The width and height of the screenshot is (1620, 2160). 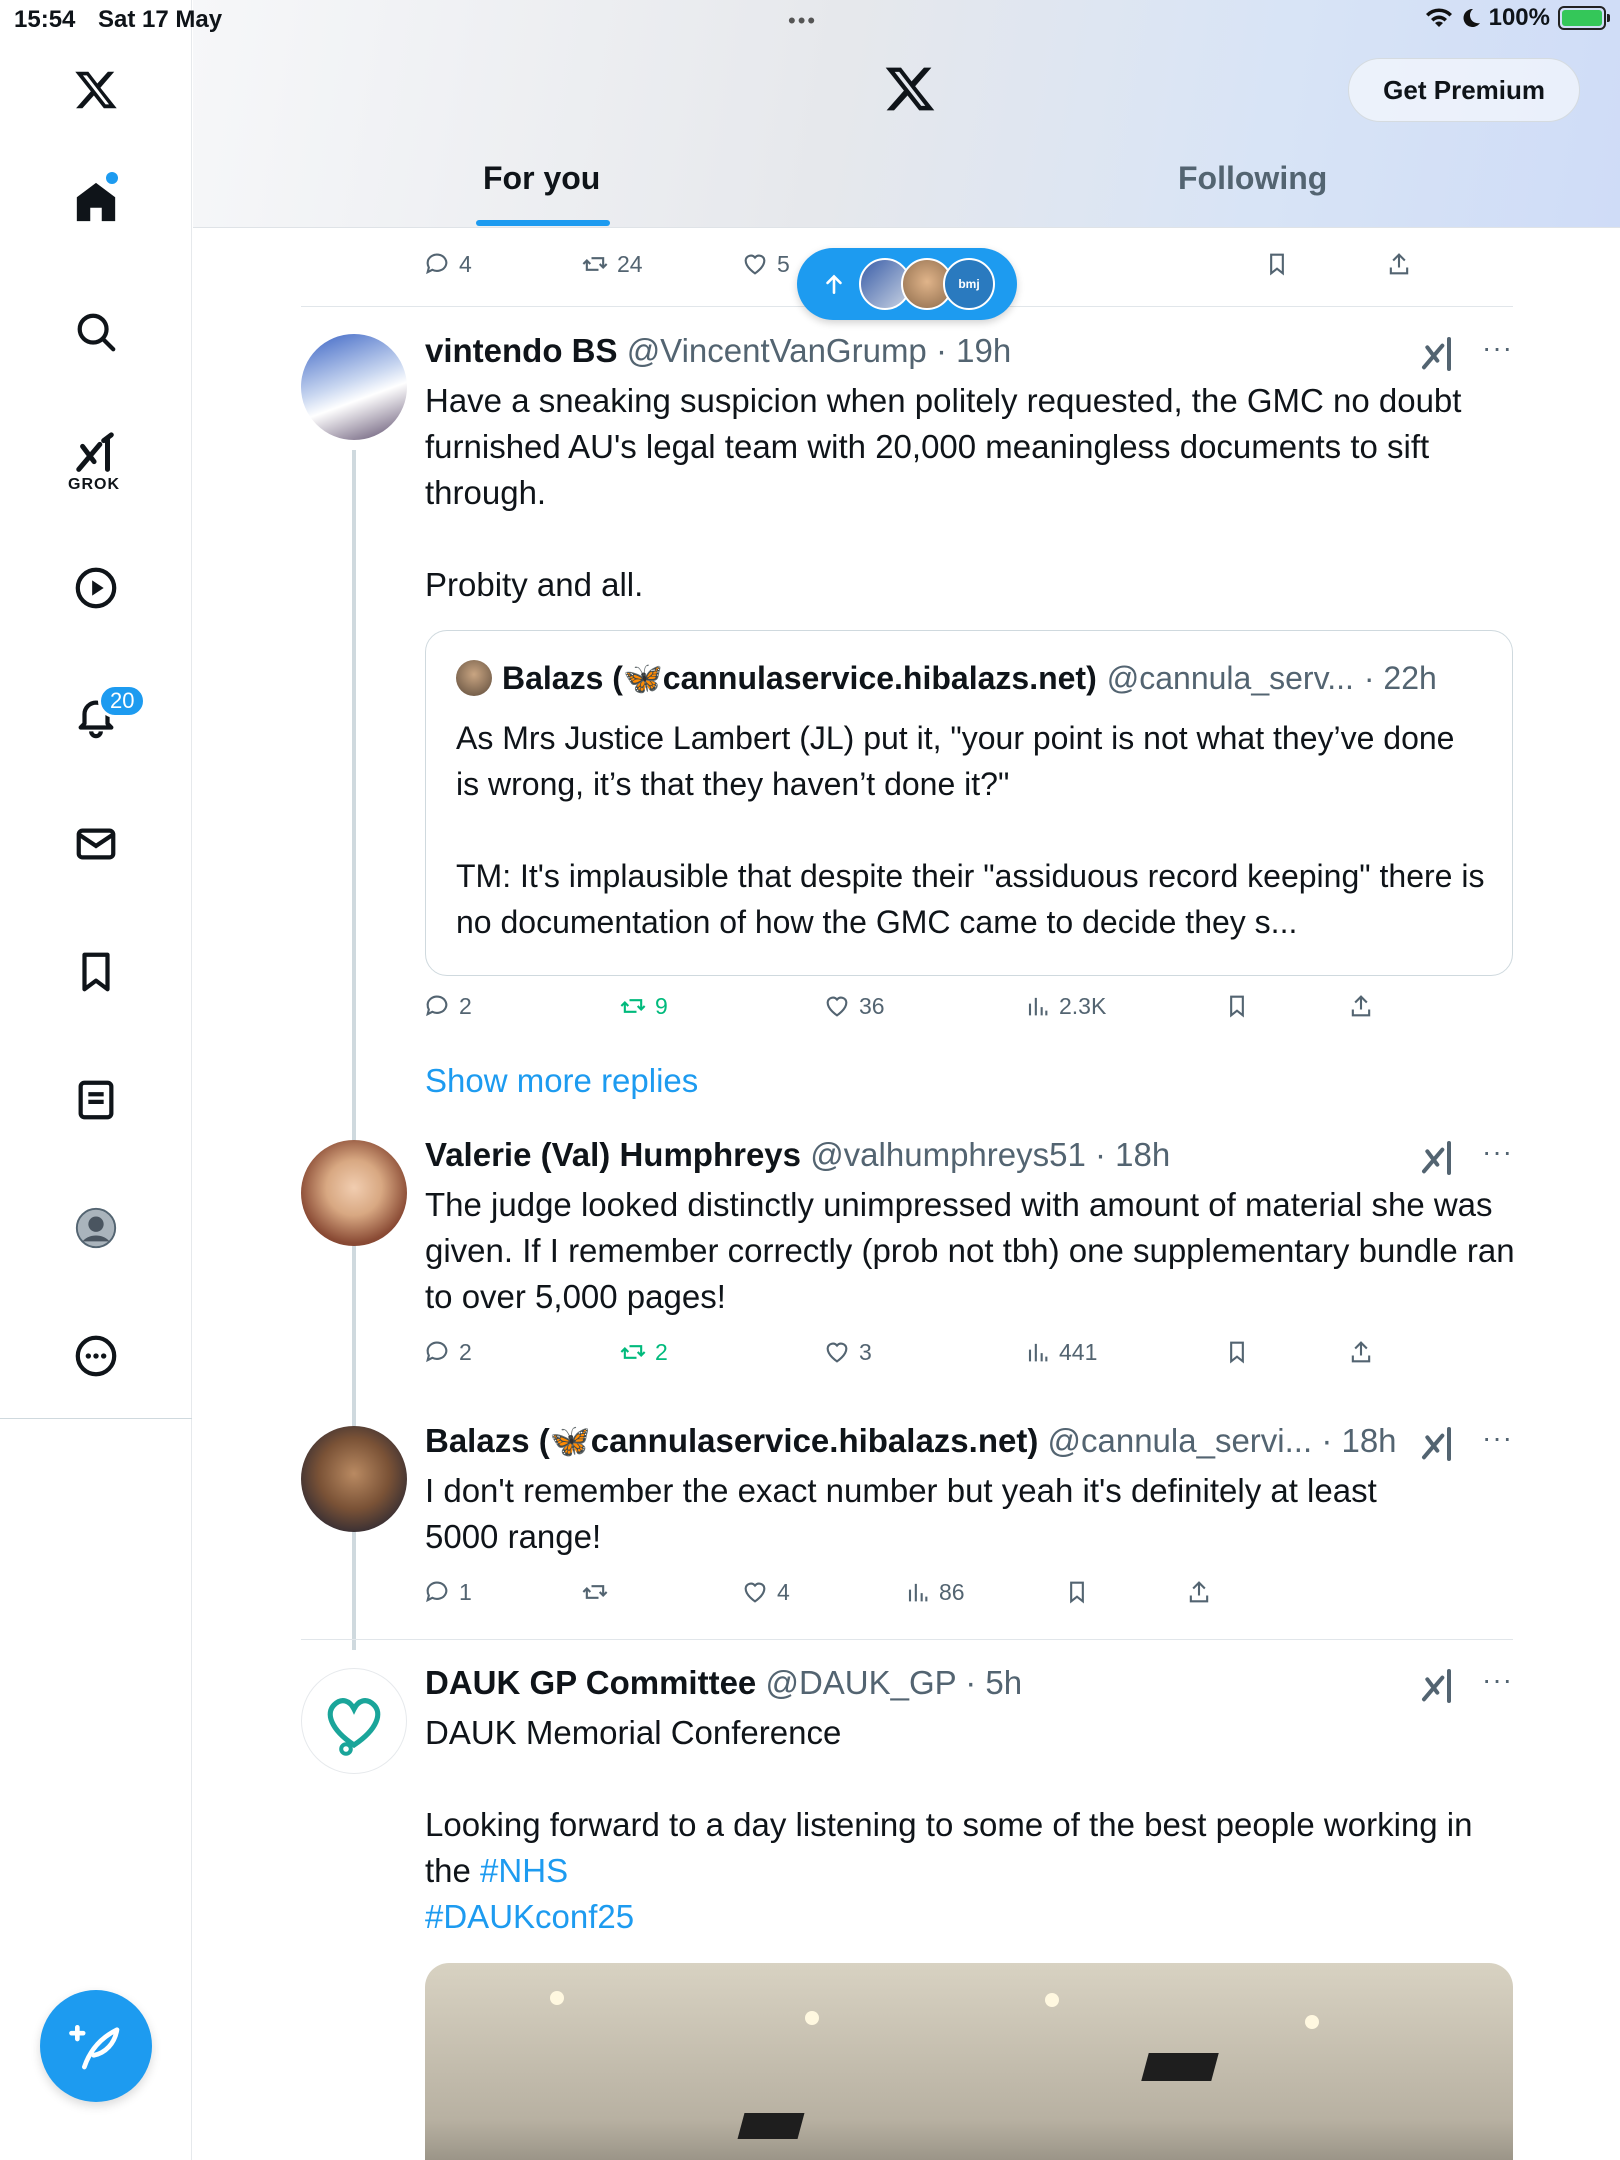 I want to click on notifications-badge: 20, so click(x=122, y=701).